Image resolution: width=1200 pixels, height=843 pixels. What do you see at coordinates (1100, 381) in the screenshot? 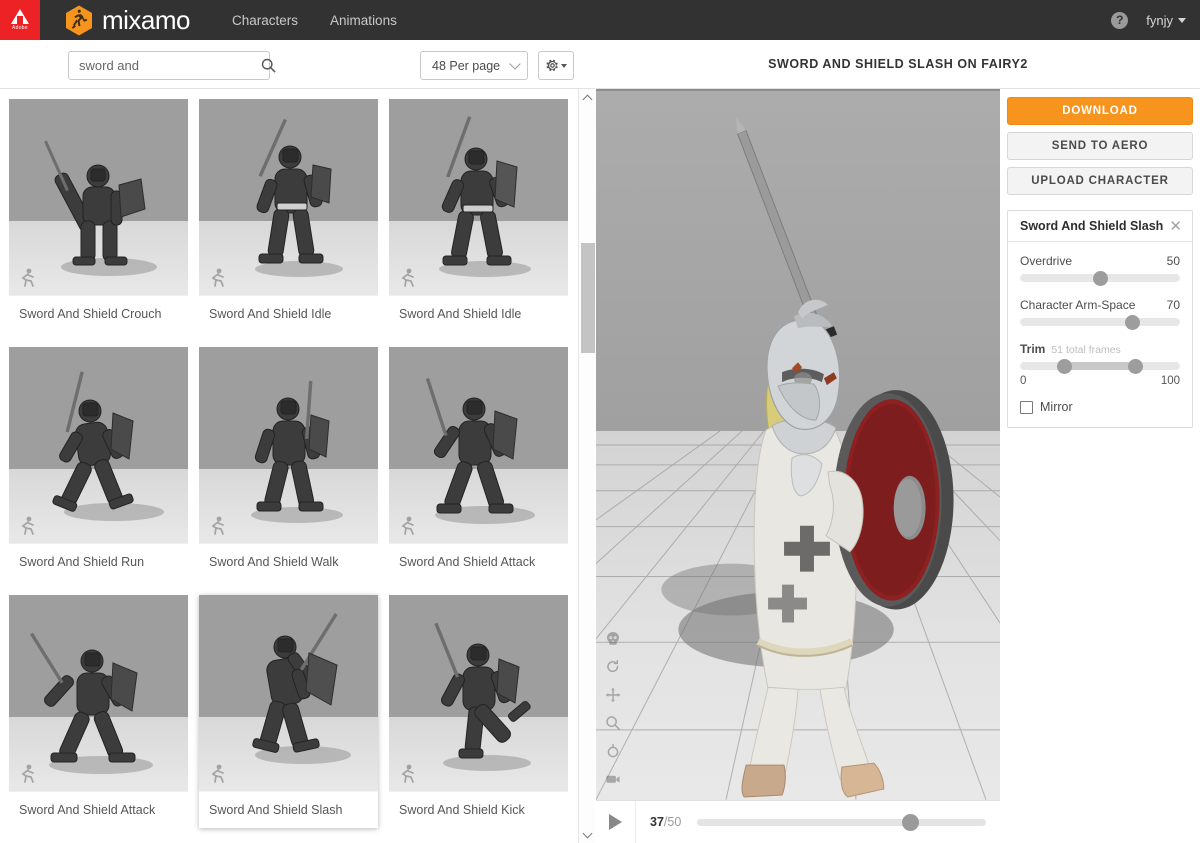
I see `trim-range-labels: 0 100` at bounding box center [1100, 381].